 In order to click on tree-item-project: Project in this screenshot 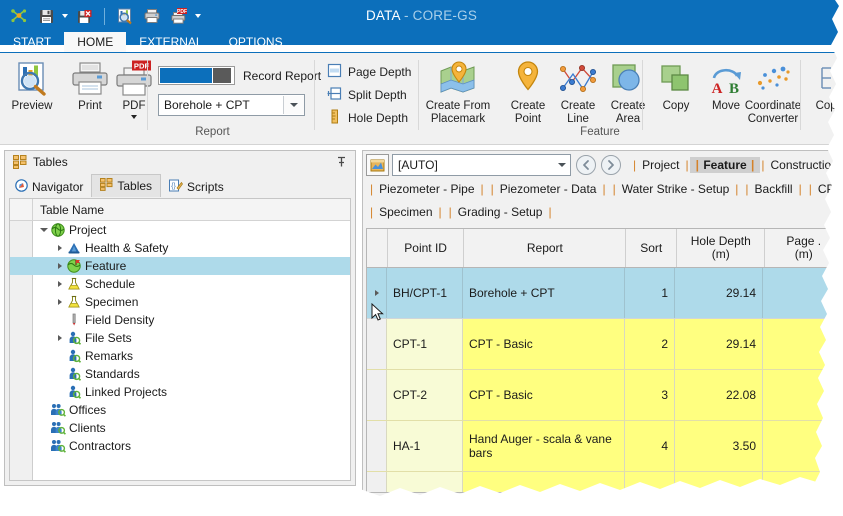, I will do `click(180, 230)`.